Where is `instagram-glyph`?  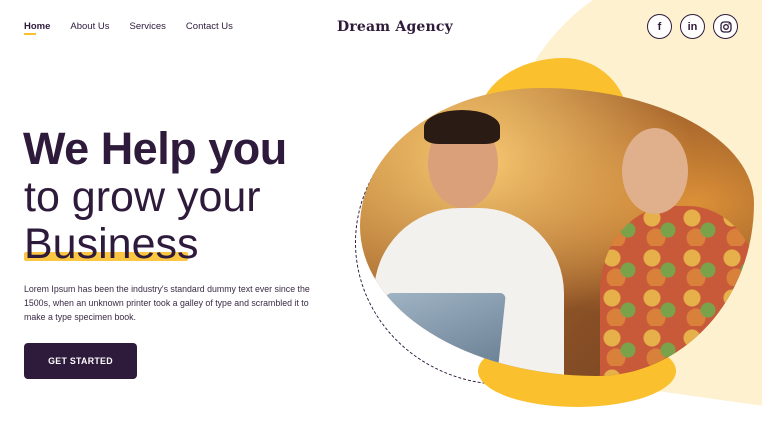
instagram-glyph is located at coordinates (725, 26).